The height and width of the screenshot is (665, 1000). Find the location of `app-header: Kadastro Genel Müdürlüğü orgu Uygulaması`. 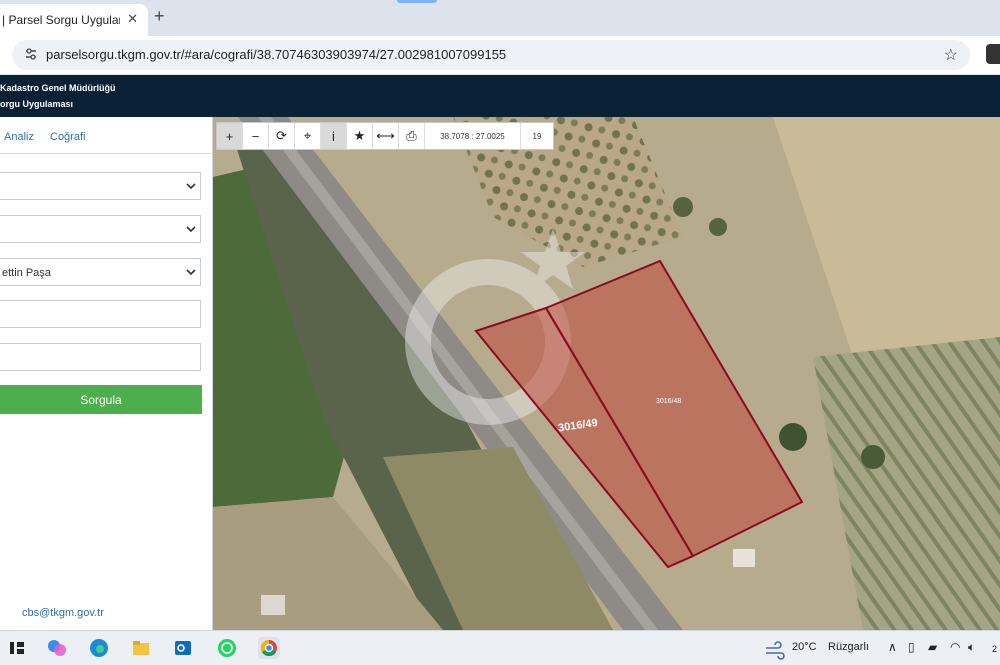

app-header: Kadastro Genel Müdürlüğü orgu Uygulaması is located at coordinates (500, 96).